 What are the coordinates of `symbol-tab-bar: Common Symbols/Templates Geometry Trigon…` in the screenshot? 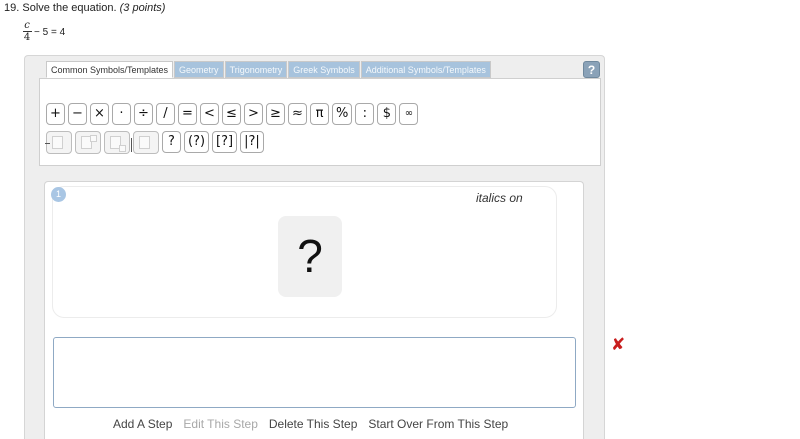 It's located at (269, 69).